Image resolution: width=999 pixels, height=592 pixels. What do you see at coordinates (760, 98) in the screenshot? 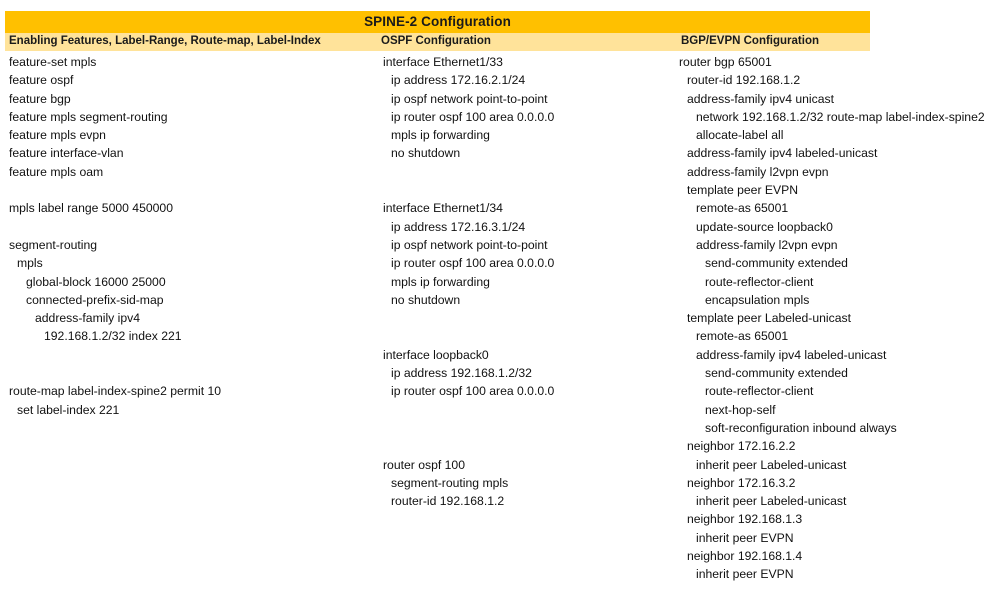
I see `config-line: address-family ipv4 unicast` at bounding box center [760, 98].